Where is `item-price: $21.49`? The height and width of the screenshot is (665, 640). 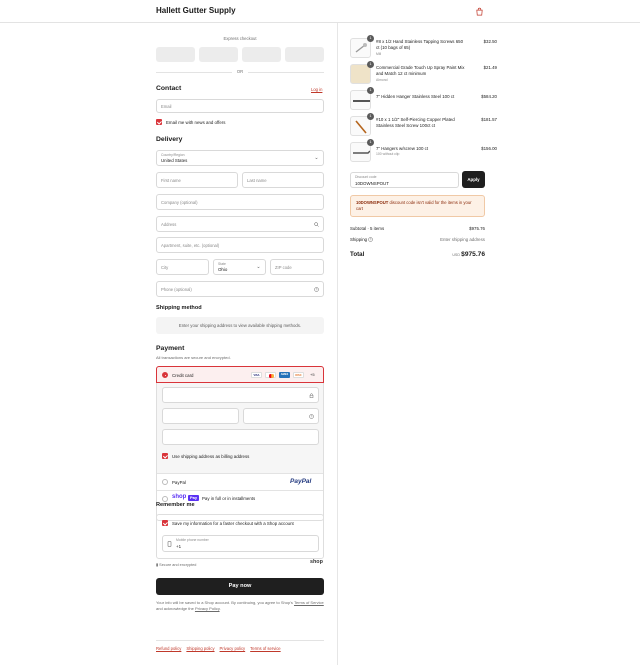 item-price: $21.49 is located at coordinates (490, 67).